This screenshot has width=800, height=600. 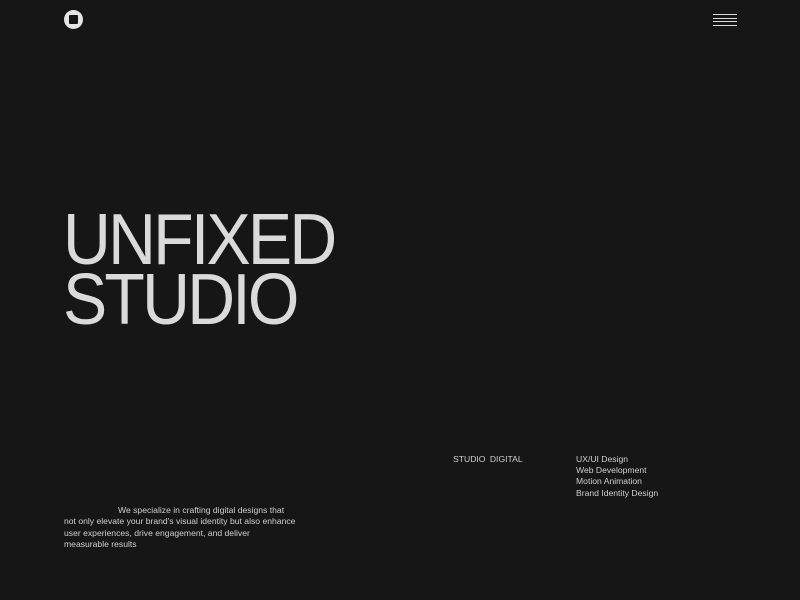 I want to click on hamburger-menu-icon, so click(x=725, y=20).